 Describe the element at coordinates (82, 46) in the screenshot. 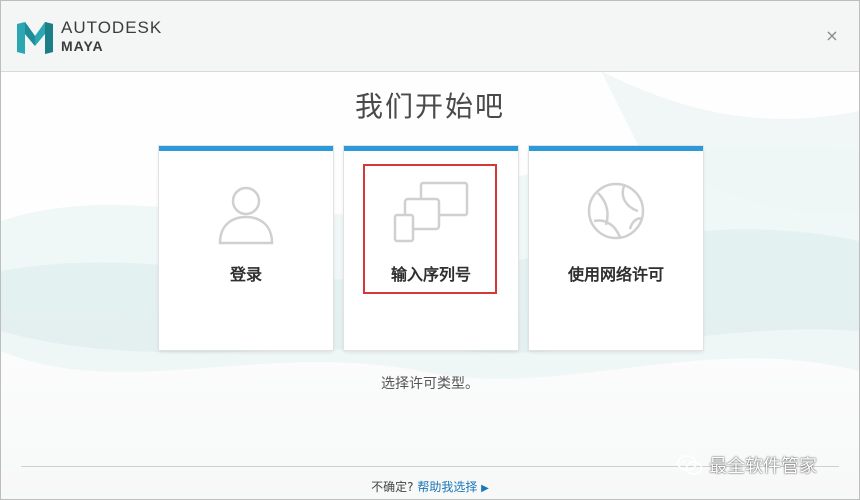

I see `brand-line2: MAYA` at that location.